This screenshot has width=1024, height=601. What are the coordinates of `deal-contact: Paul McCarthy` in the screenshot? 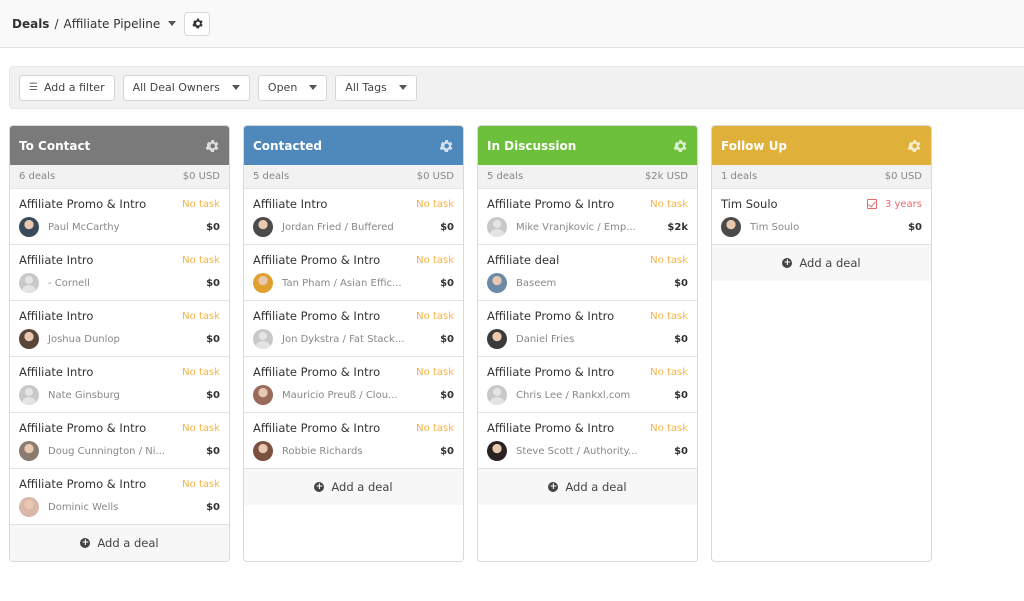 It's located at (84, 227).